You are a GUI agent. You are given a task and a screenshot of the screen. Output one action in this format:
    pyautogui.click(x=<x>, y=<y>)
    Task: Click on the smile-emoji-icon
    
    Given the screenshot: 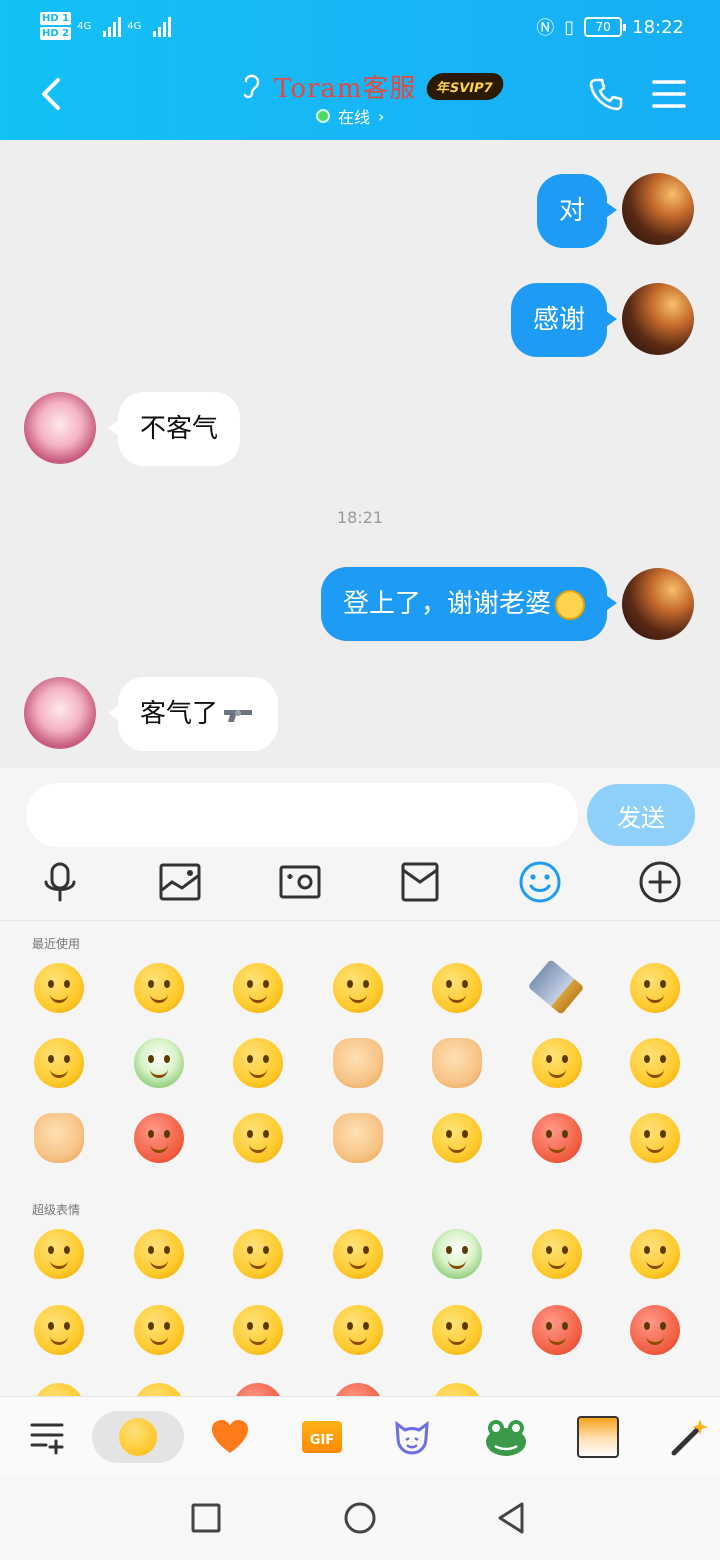 What is the action you would take?
    pyautogui.click(x=159, y=988)
    